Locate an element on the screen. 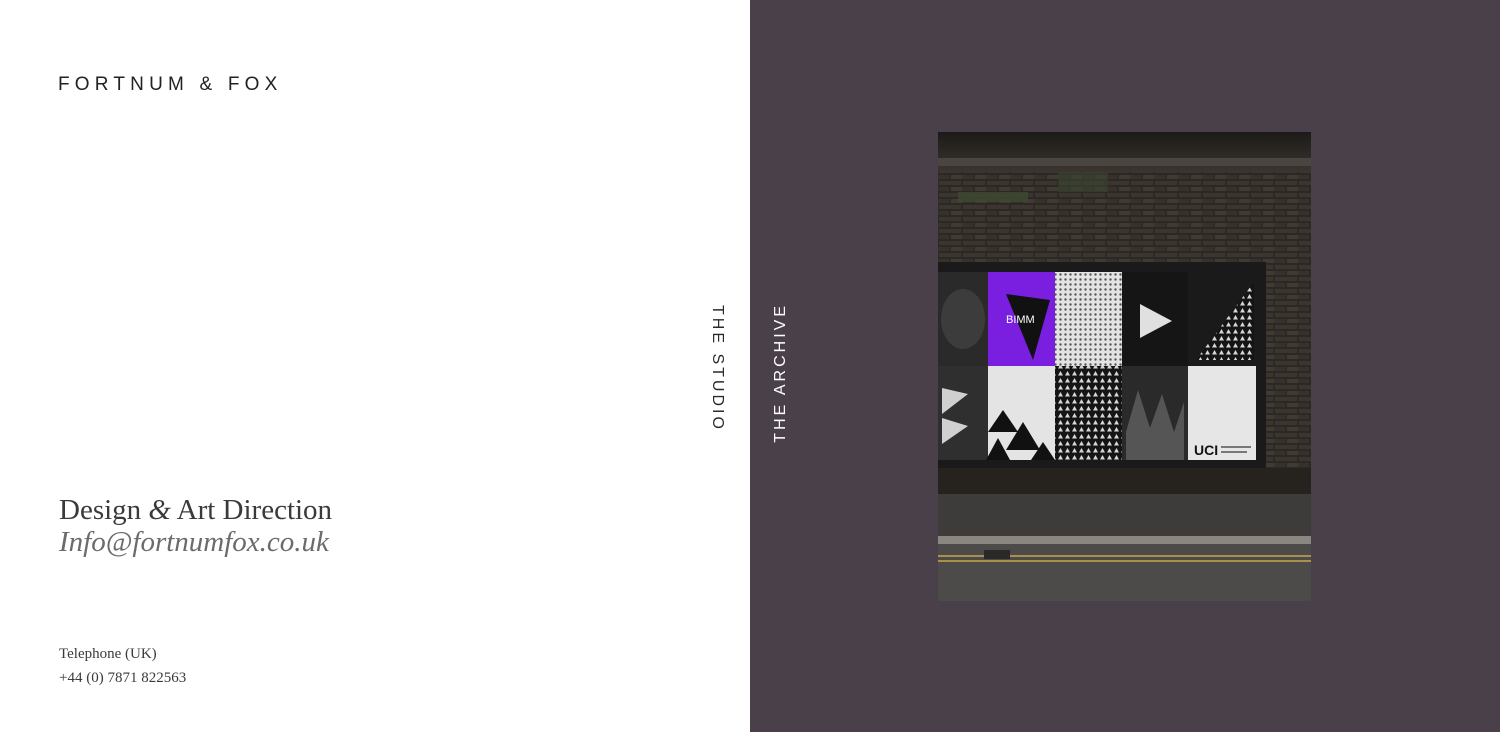  telephone-number: +44 (0) 7871 822563 is located at coordinates (122, 678).